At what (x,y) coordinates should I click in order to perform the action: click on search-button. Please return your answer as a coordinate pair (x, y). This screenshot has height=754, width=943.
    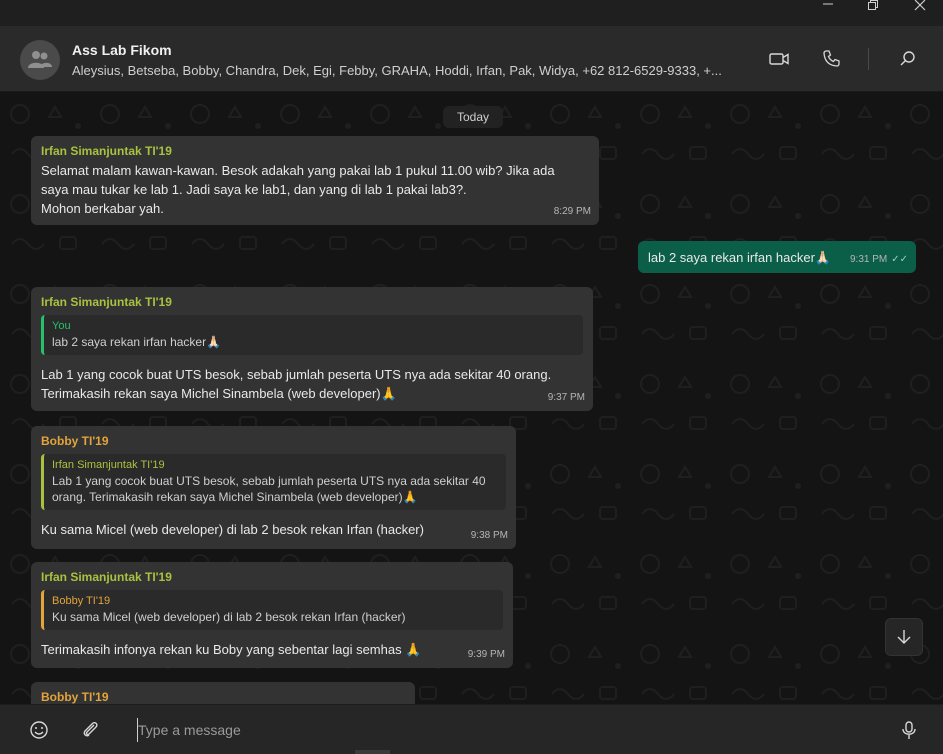
    Looking at the image, I should click on (908, 59).